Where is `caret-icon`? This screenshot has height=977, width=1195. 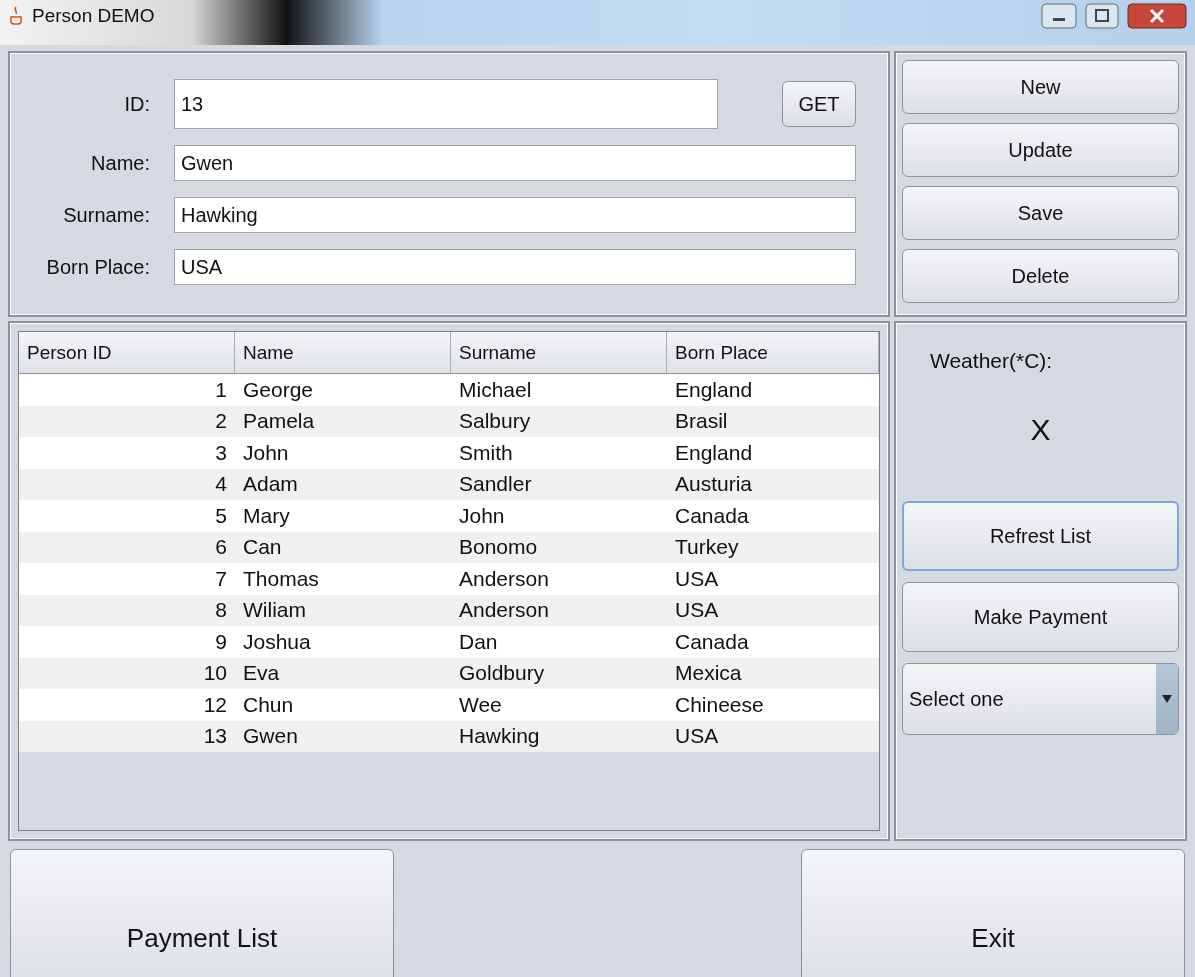 caret-icon is located at coordinates (1167, 699).